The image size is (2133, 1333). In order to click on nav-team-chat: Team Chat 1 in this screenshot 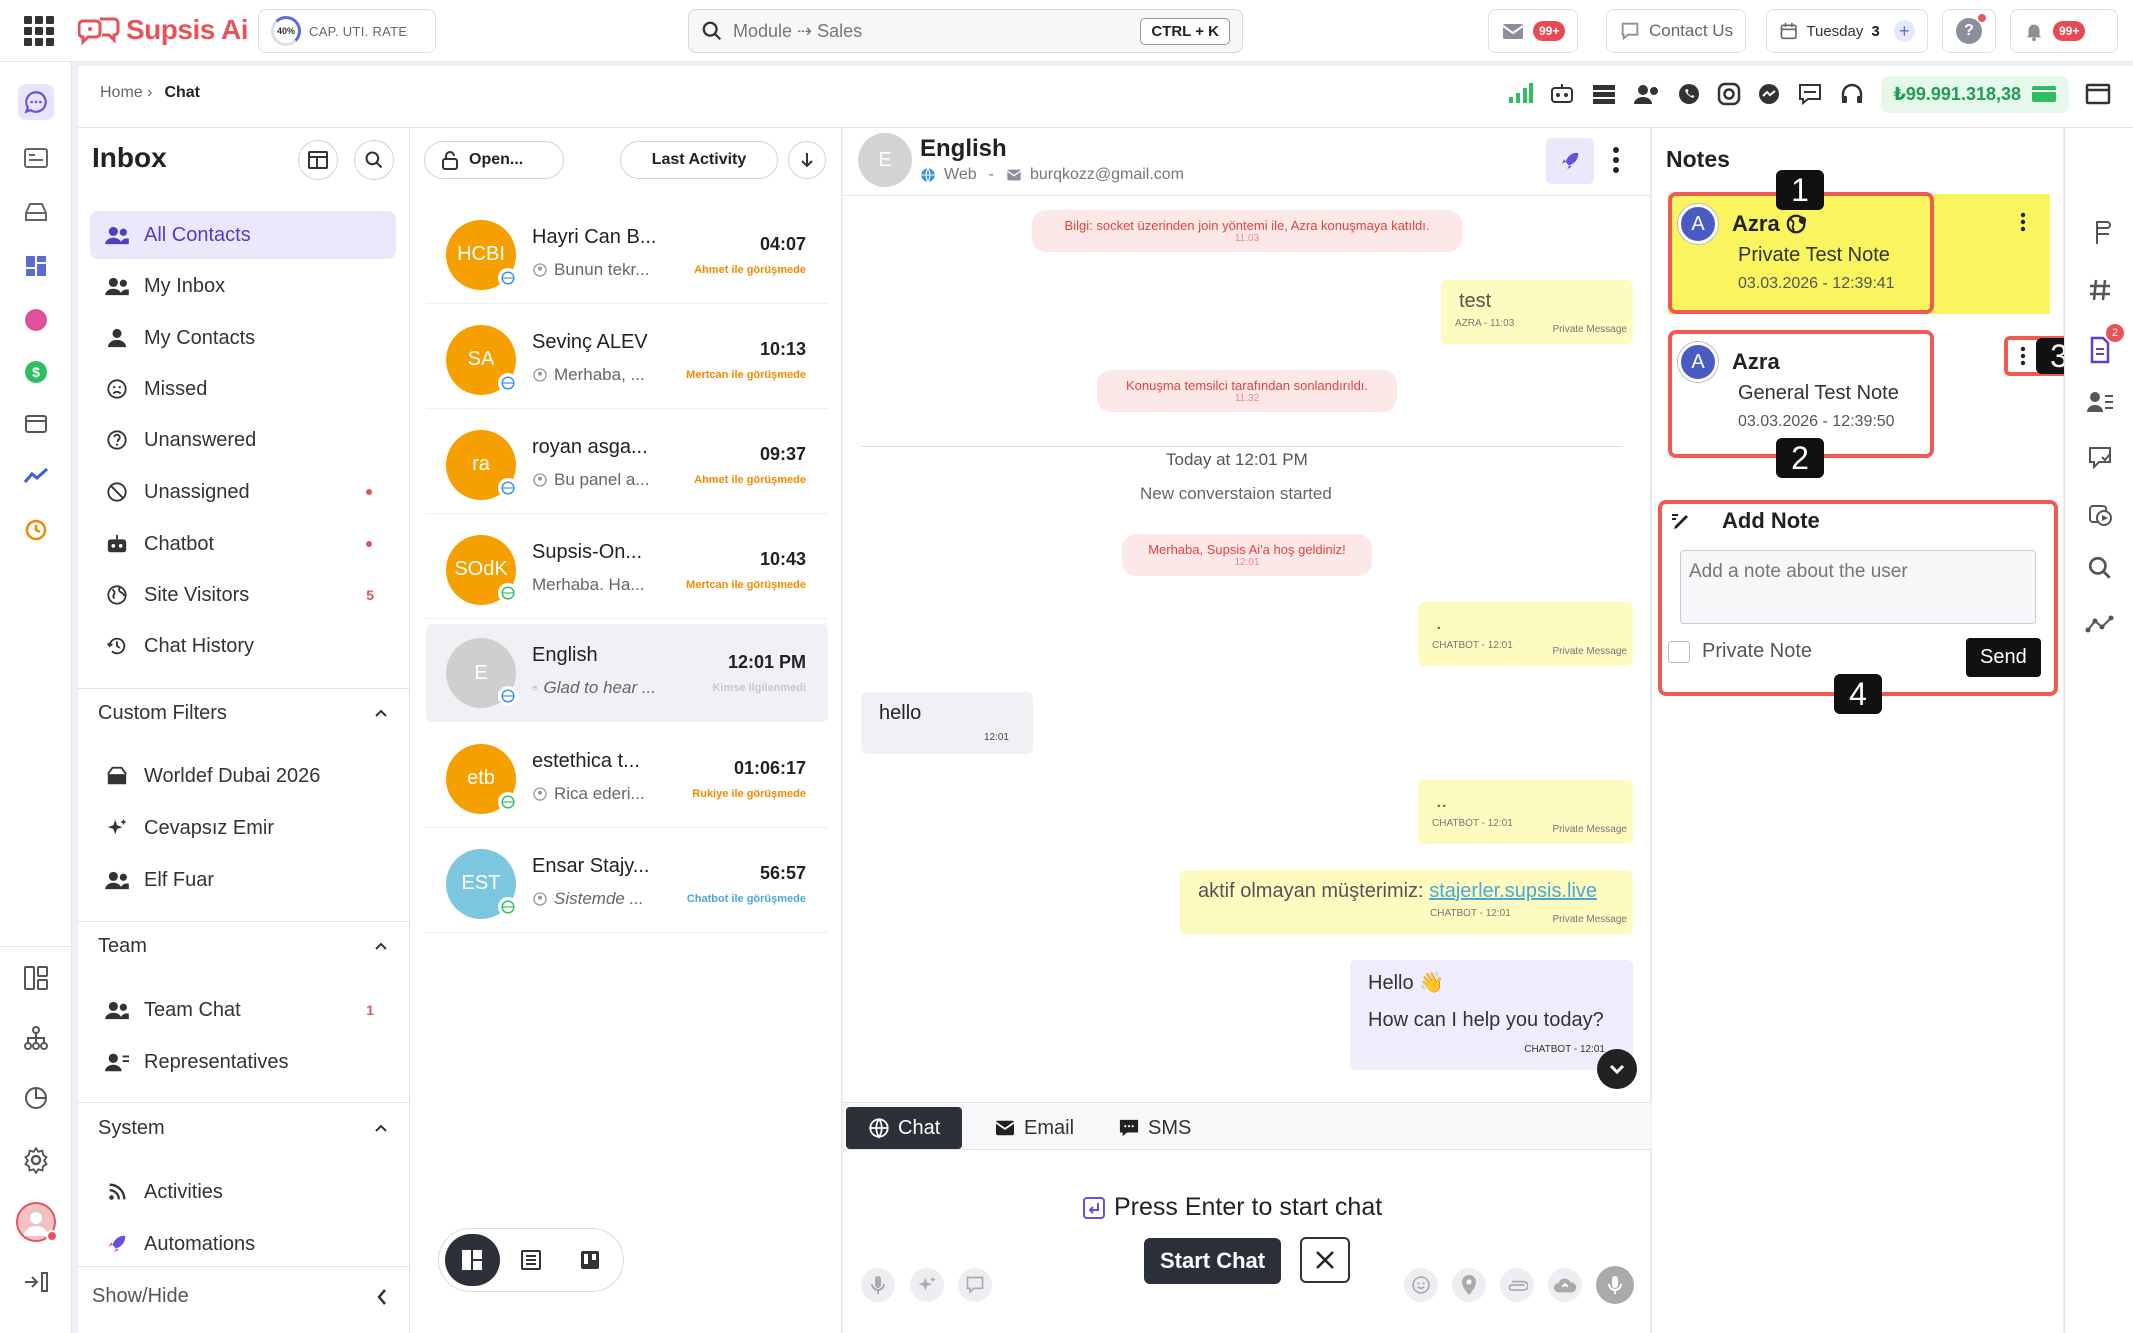, I will do `click(243, 1010)`.